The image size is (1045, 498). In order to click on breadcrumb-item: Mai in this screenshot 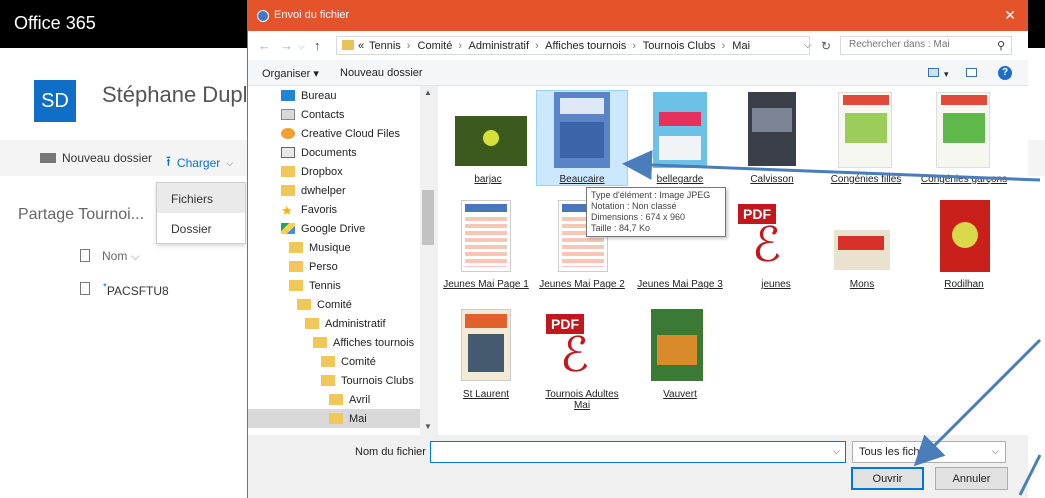, I will do `click(741, 46)`.